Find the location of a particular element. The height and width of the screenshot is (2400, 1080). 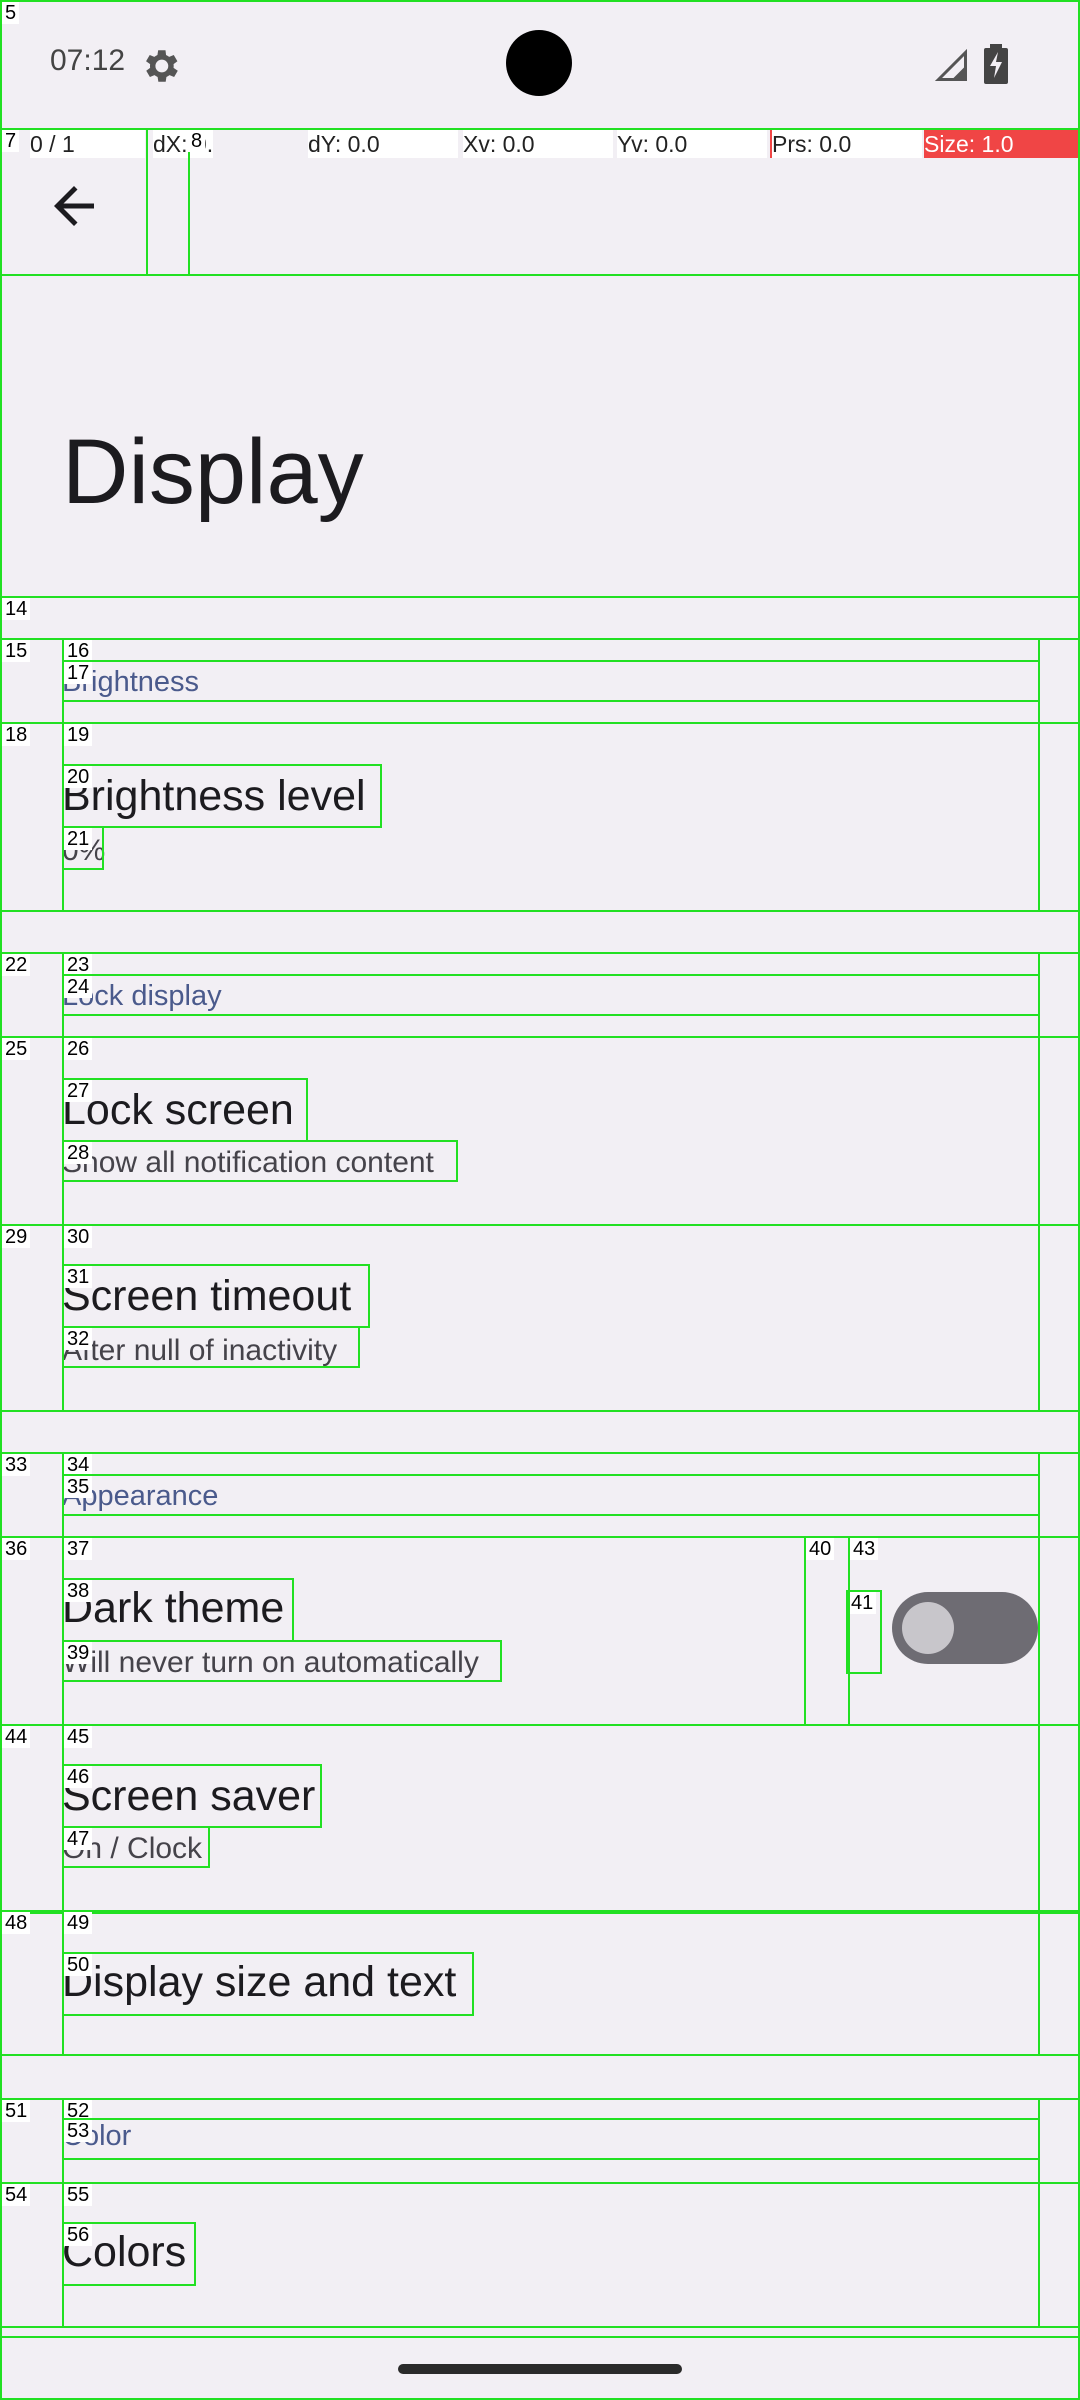

overlay-box-back is located at coordinates (74, 202).